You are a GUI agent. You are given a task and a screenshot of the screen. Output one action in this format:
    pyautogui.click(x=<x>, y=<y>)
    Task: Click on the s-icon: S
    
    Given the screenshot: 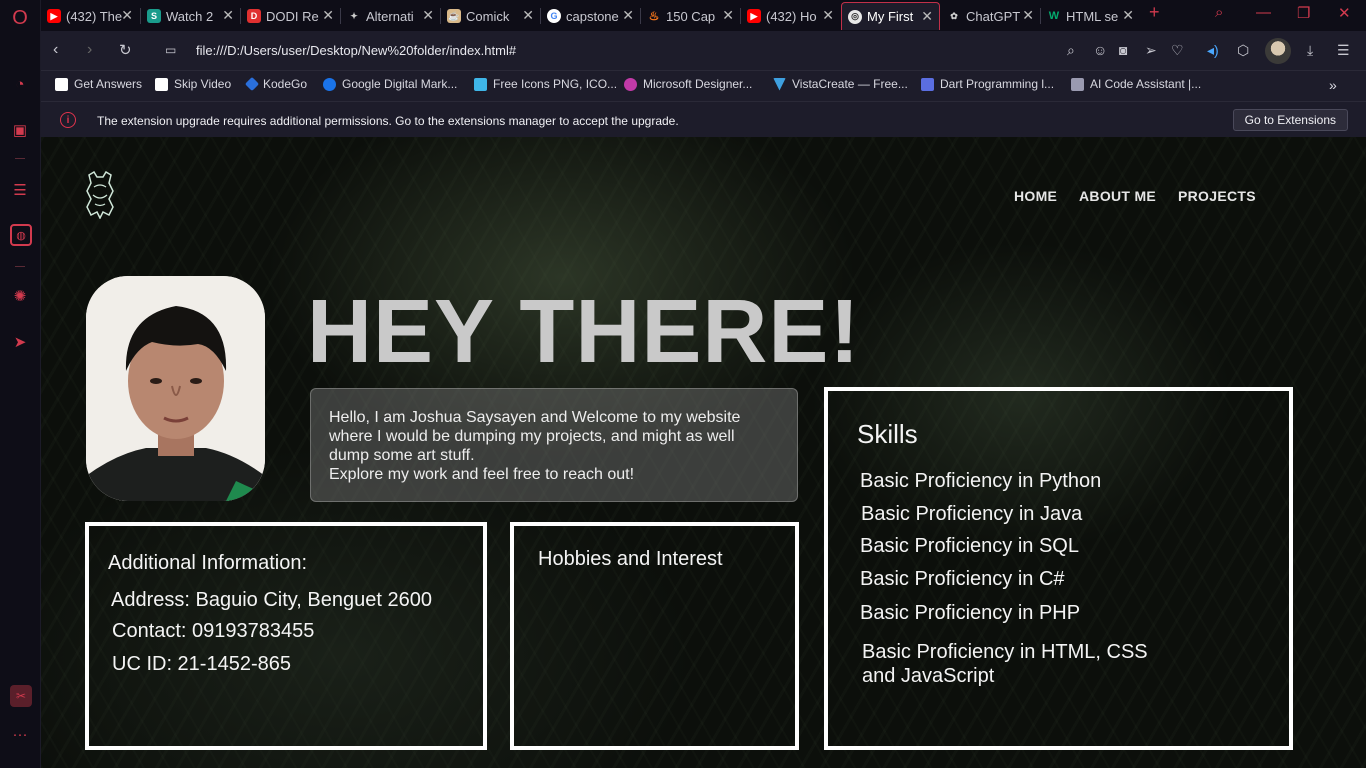 What is the action you would take?
    pyautogui.click(x=154, y=16)
    